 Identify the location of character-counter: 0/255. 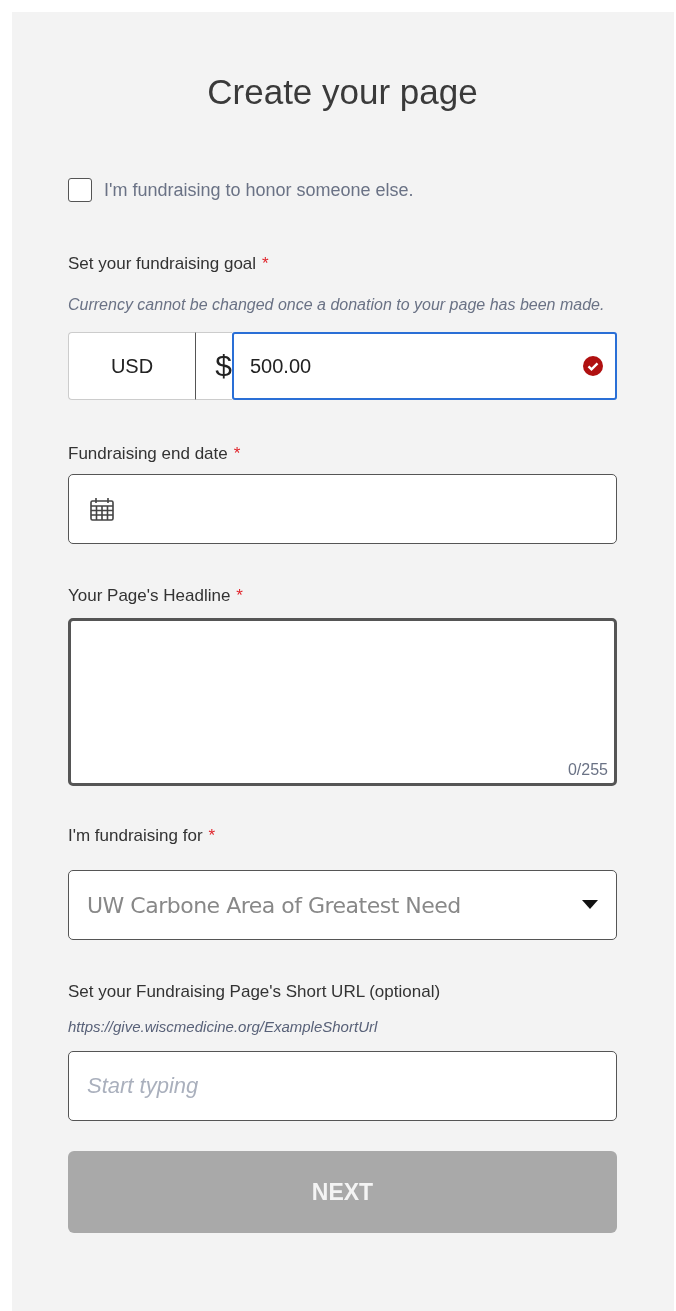
(587, 770).